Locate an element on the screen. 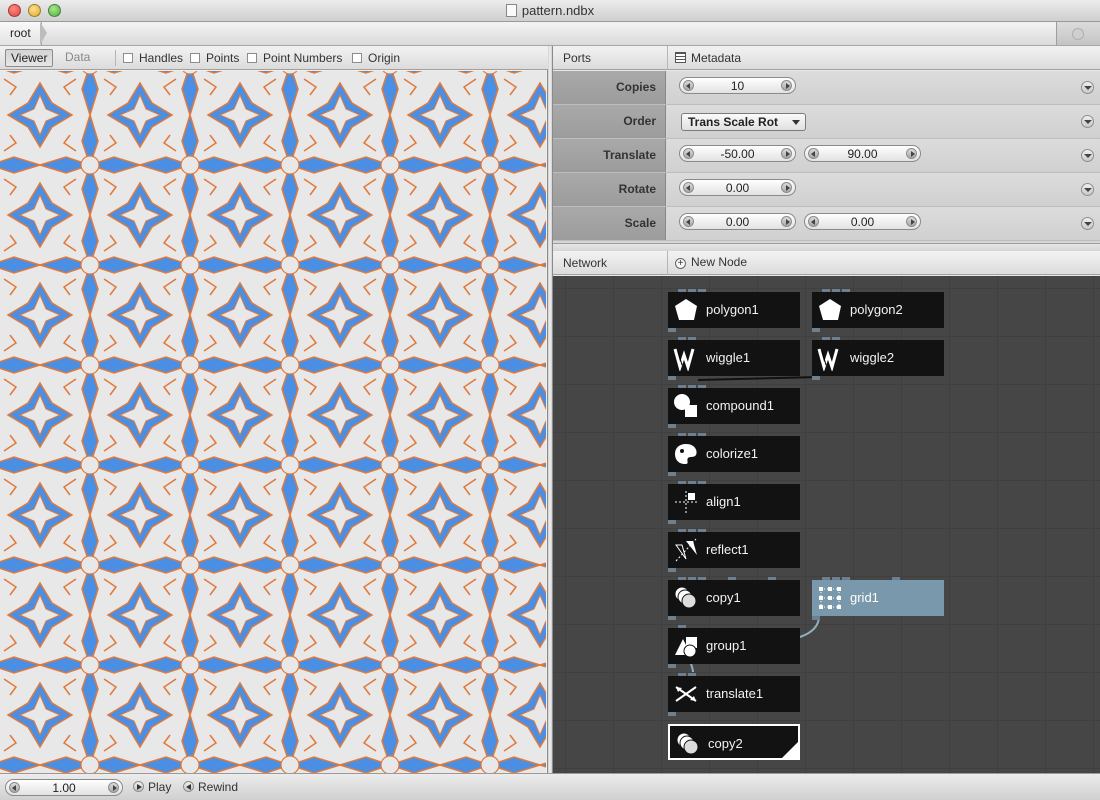 The width and height of the screenshot is (1100, 800). play-button: Play is located at coordinates (152, 787).